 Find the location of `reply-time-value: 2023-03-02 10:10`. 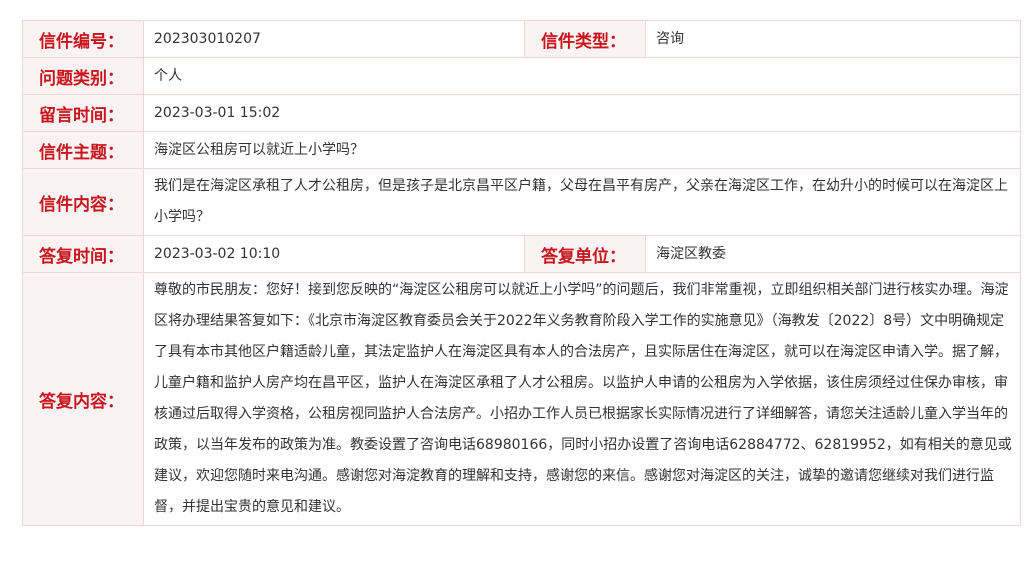

reply-time-value: 2023-03-02 10:10 is located at coordinates (334, 254).